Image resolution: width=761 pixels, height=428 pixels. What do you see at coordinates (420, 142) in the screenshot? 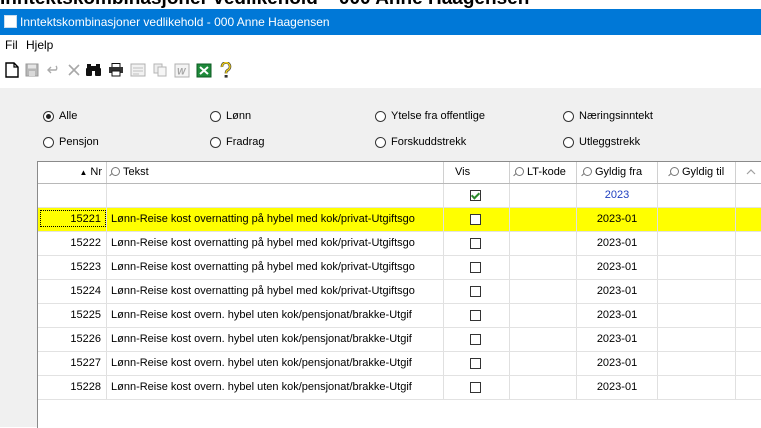
I see `filter-forskuddstrekk: Forskuddstrekk` at bounding box center [420, 142].